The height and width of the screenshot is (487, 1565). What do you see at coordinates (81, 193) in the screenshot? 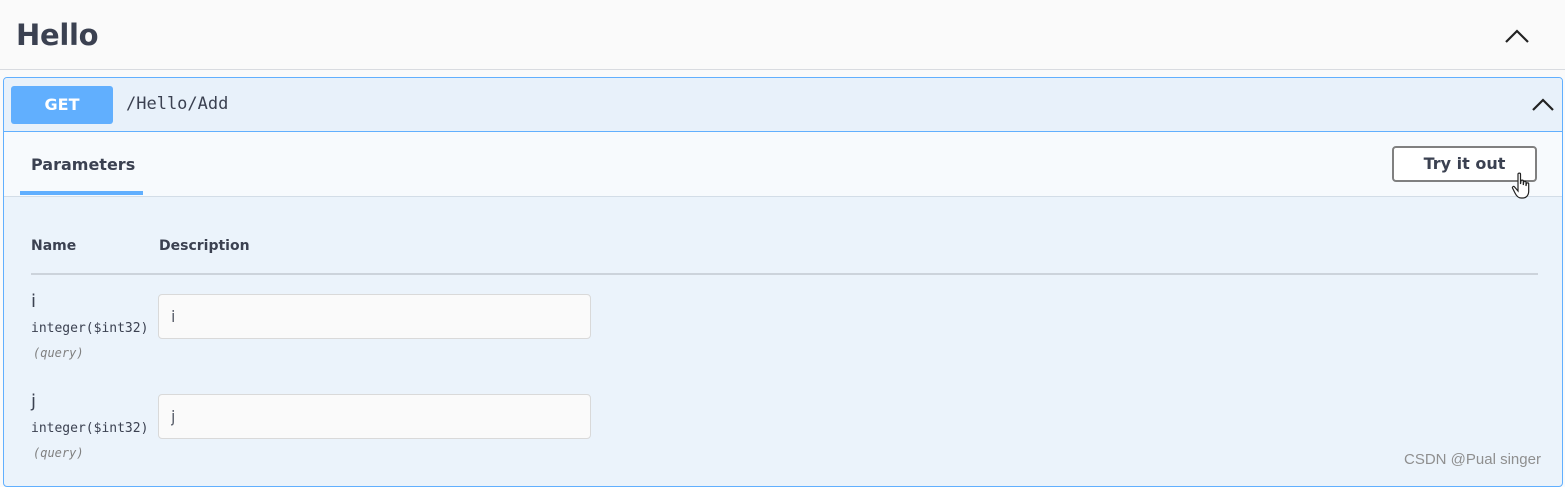
I see `tab-active-indicator` at bounding box center [81, 193].